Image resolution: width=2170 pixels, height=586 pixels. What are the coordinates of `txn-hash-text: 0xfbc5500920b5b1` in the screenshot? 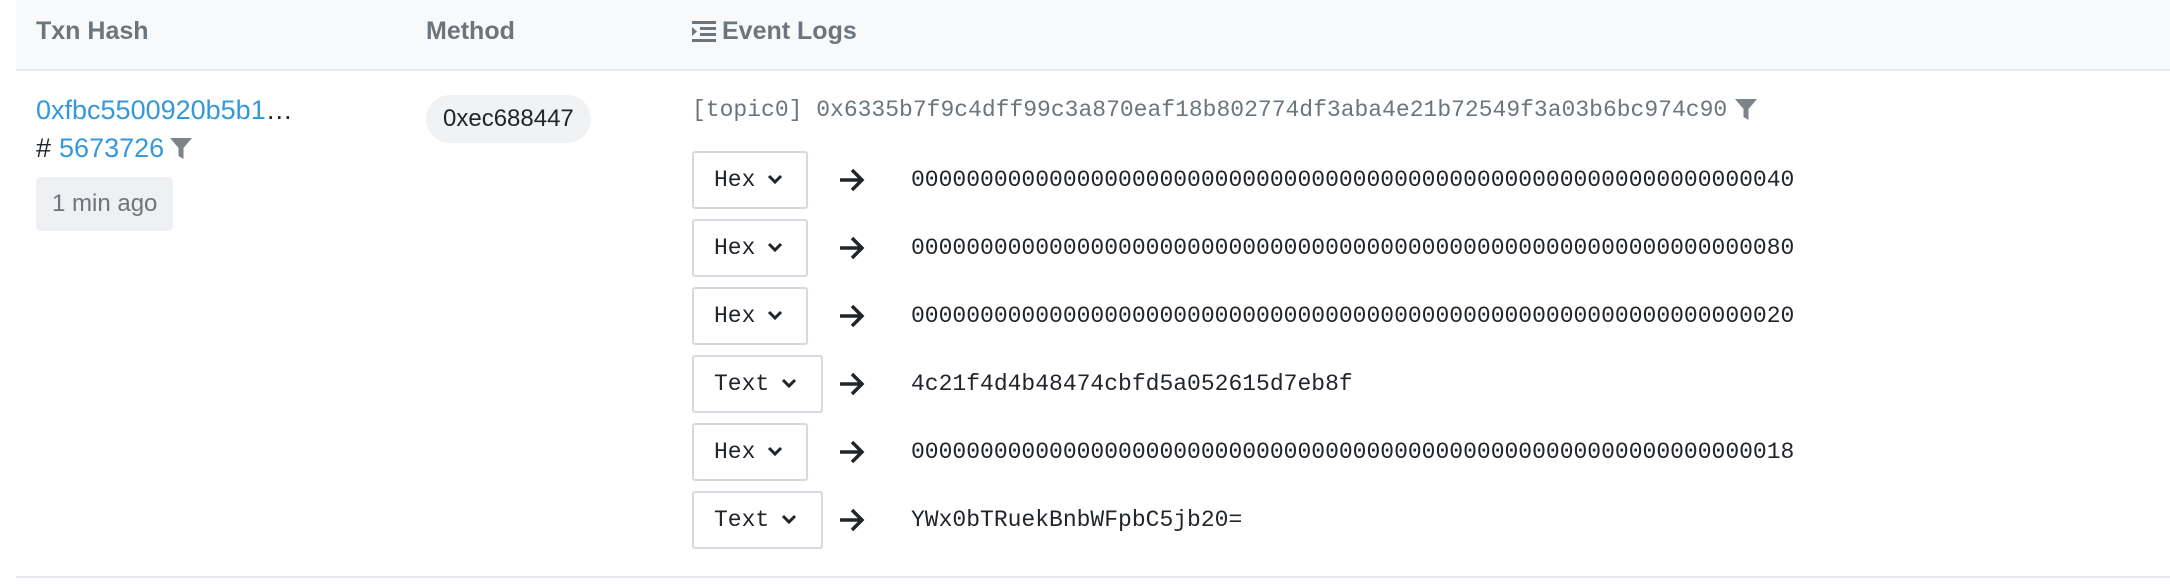 It's located at (151, 110).